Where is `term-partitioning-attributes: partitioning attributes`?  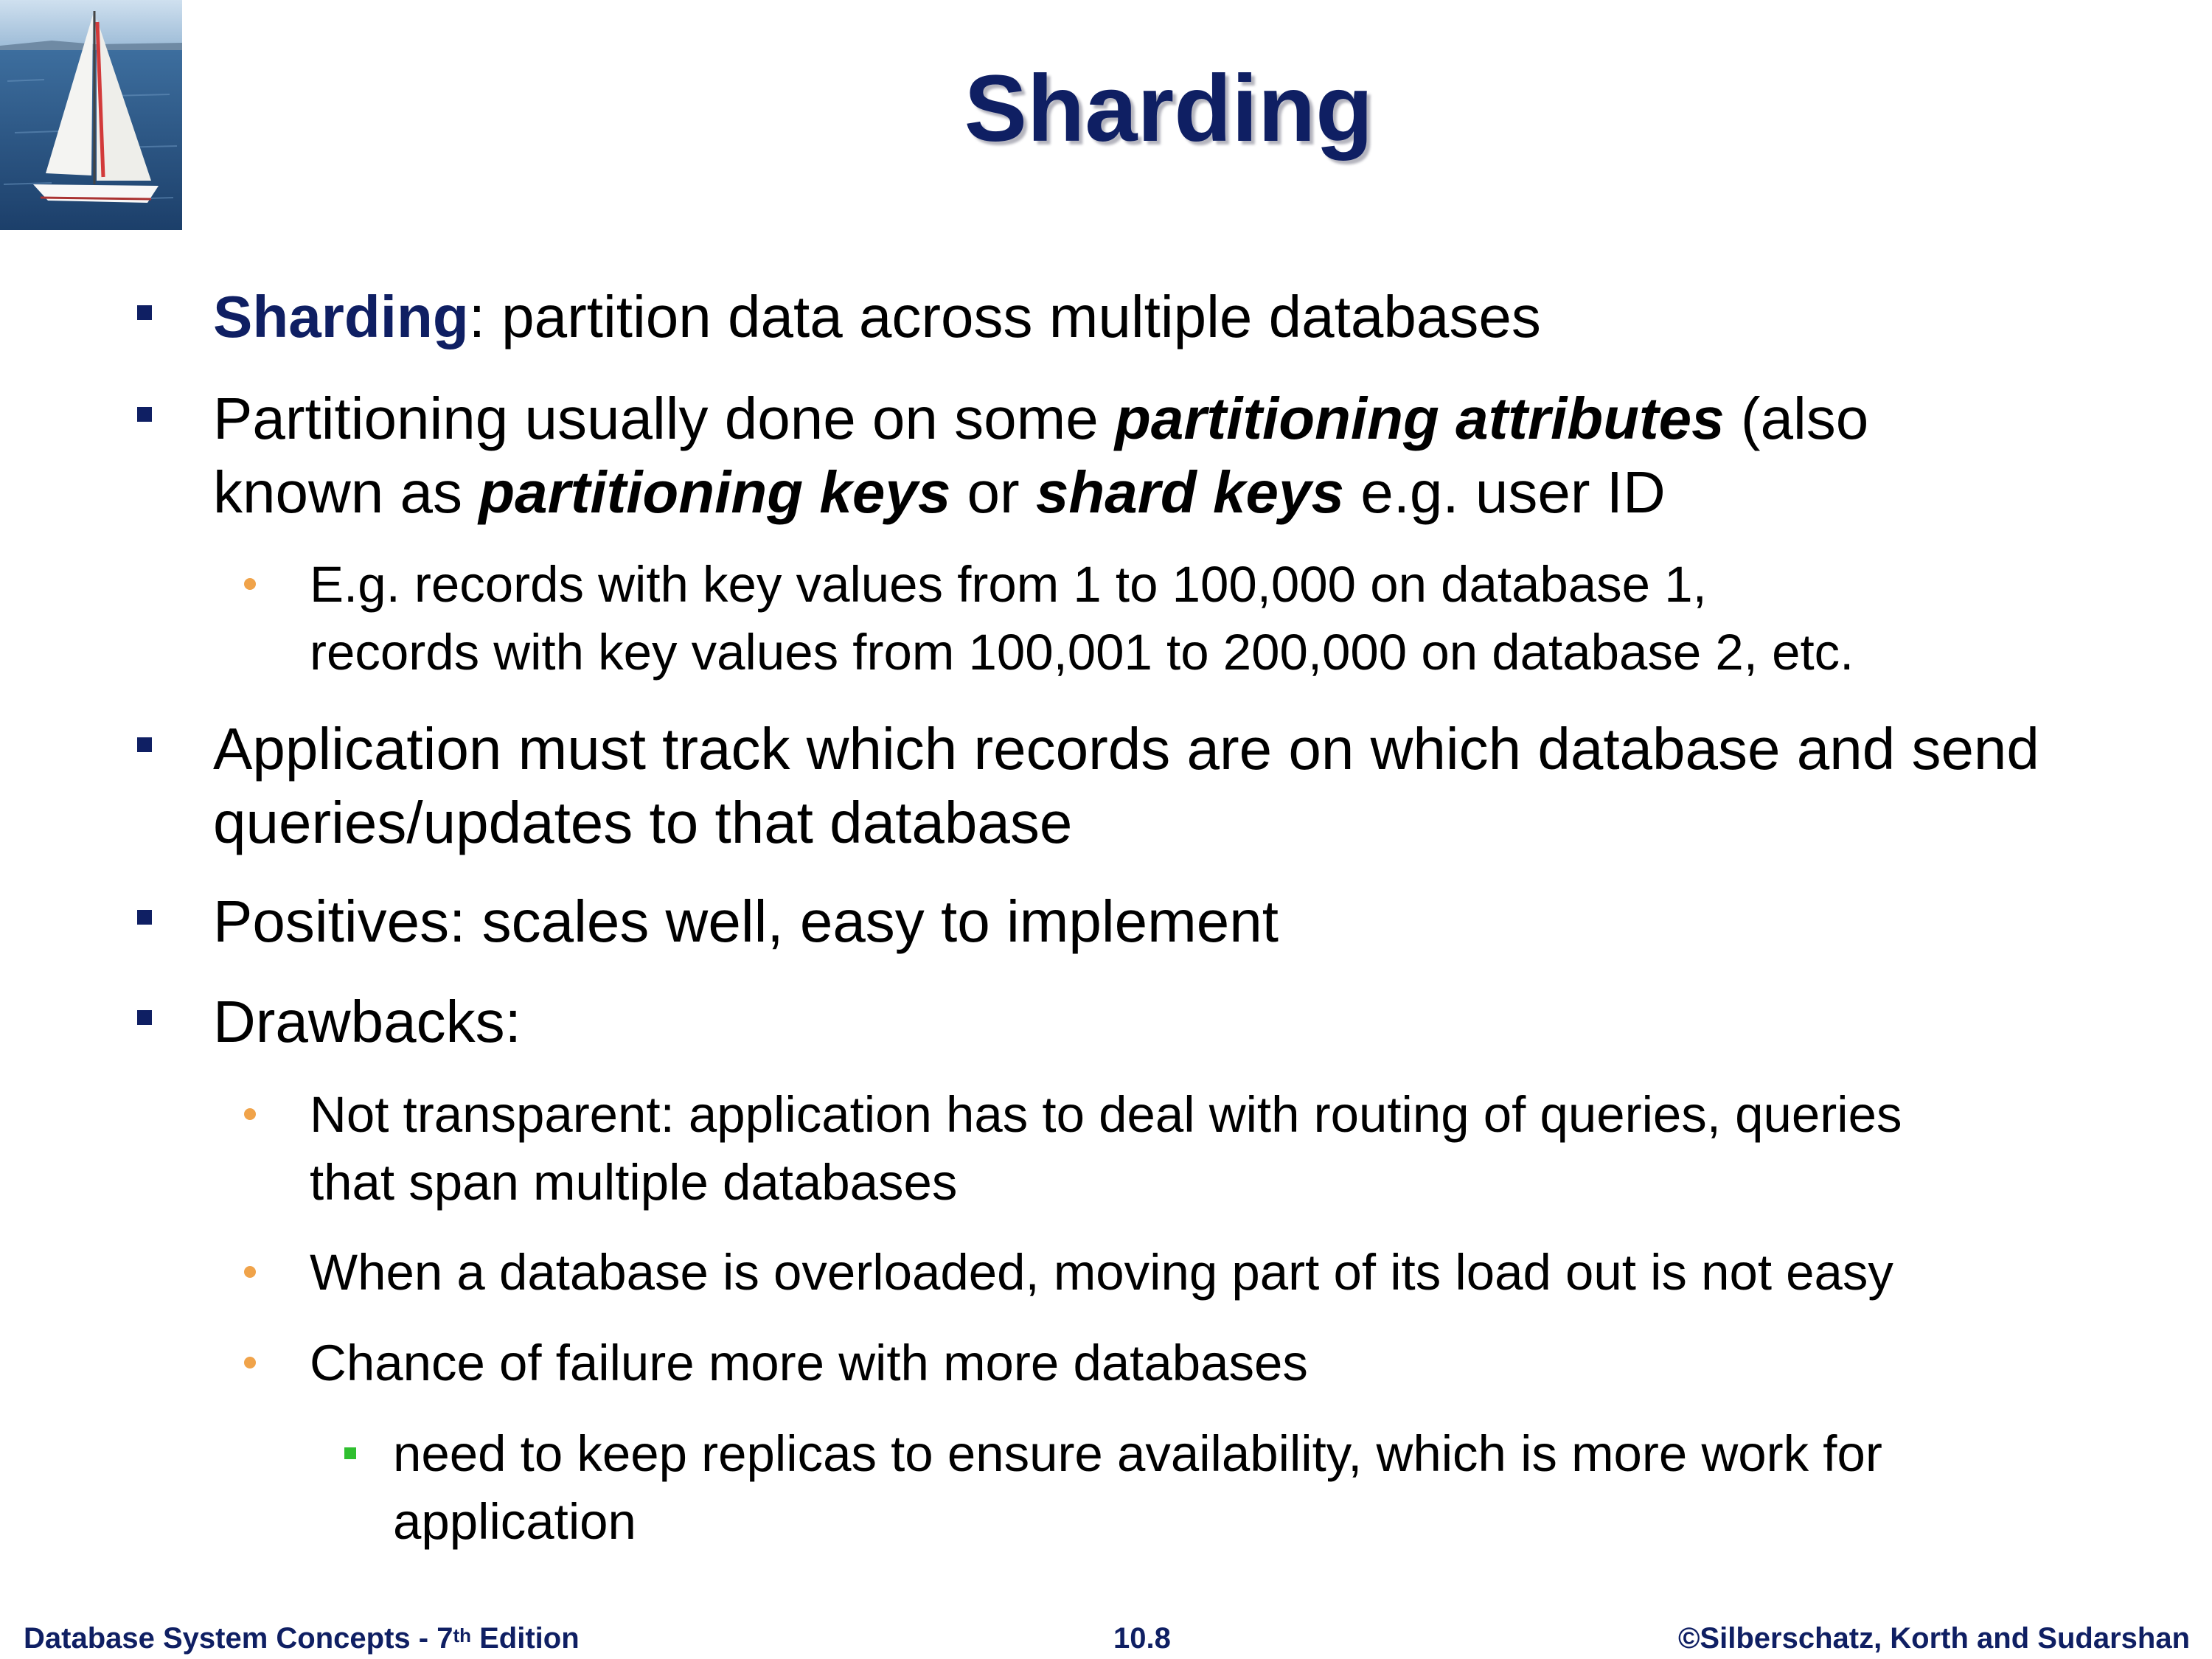 term-partitioning-attributes: partitioning attributes is located at coordinates (1419, 418).